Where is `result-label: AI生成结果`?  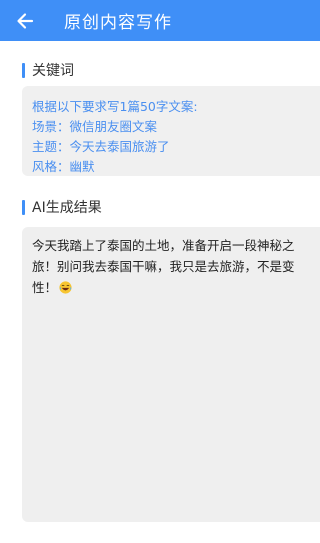 result-label: AI生成结果 is located at coordinates (67, 208).